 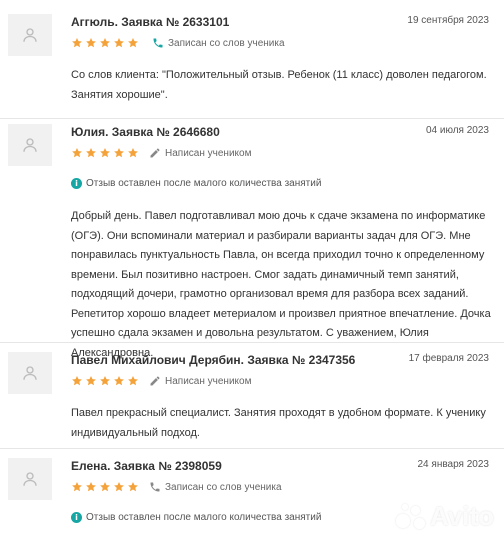 I want to click on review-author: Елена. Заявка № 2398059, so click(x=146, y=466).